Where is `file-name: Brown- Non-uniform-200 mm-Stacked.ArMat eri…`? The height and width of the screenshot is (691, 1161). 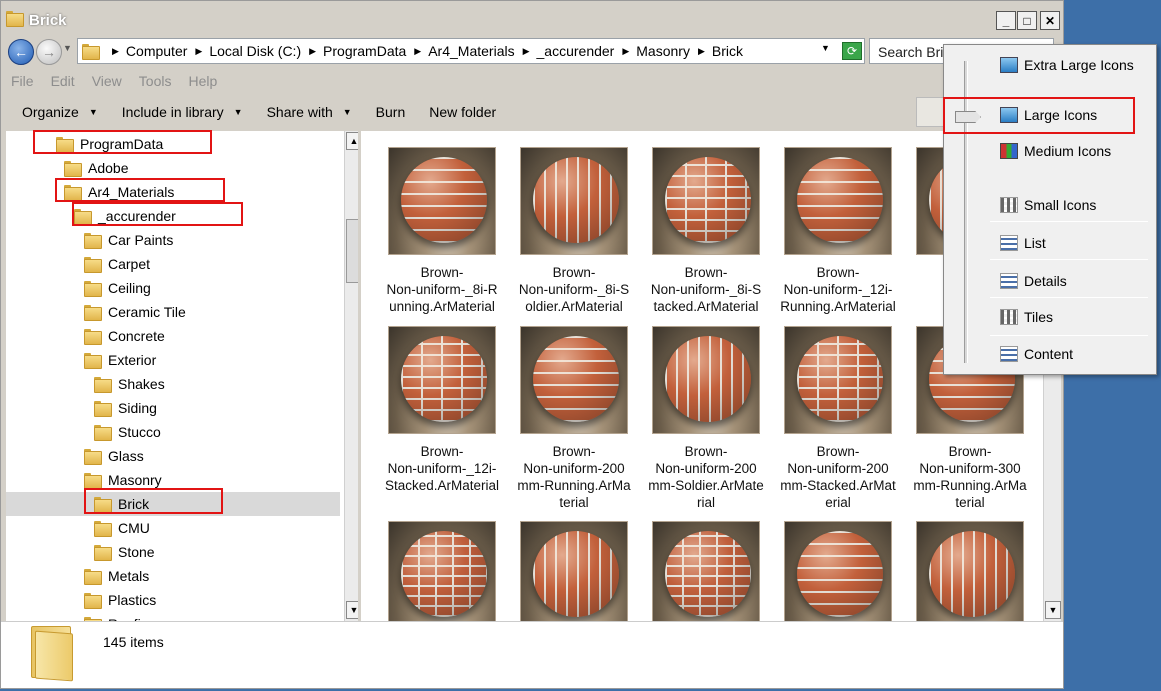 file-name: Brown- Non-uniform-200 mm-Stacked.ArMat eri… is located at coordinates (838, 477).